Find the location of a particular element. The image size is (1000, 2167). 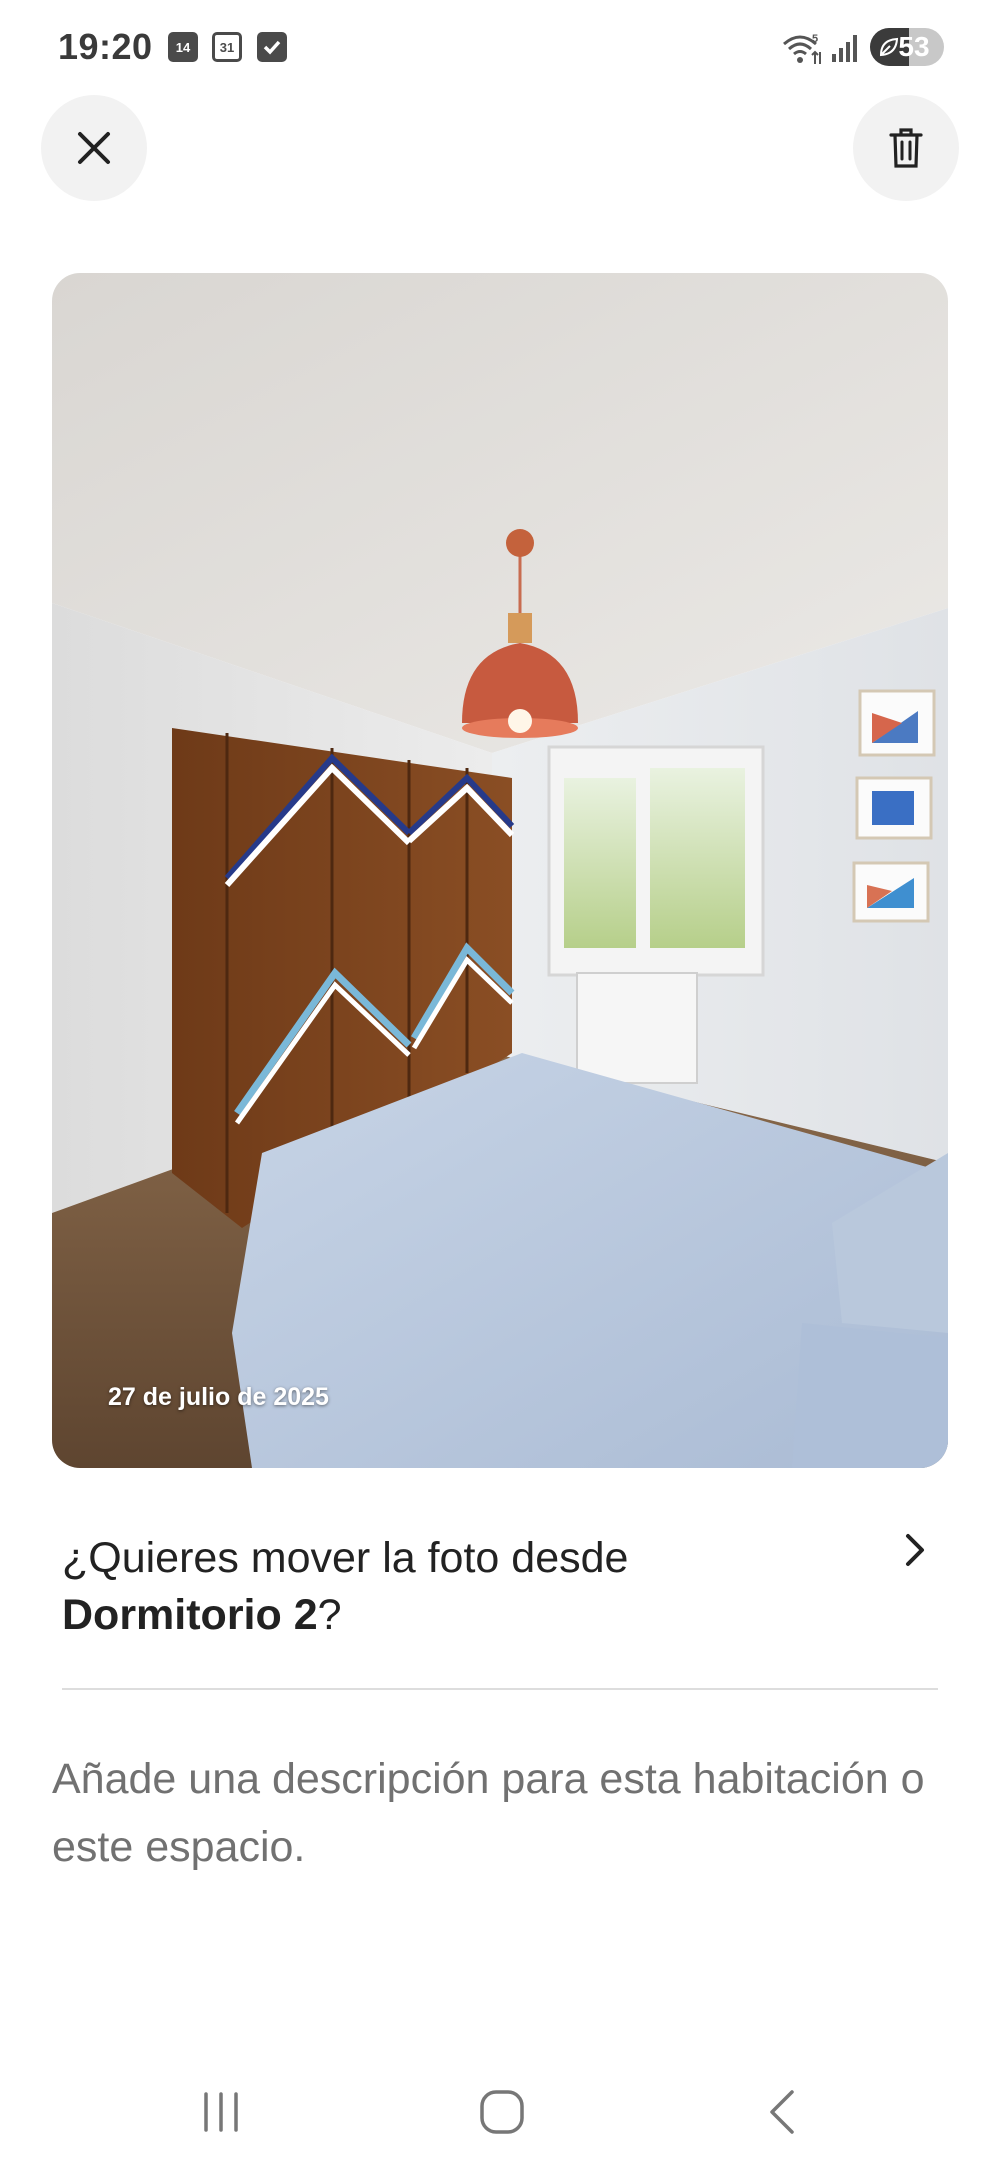

status-time: 19:20 is located at coordinates (105, 46).